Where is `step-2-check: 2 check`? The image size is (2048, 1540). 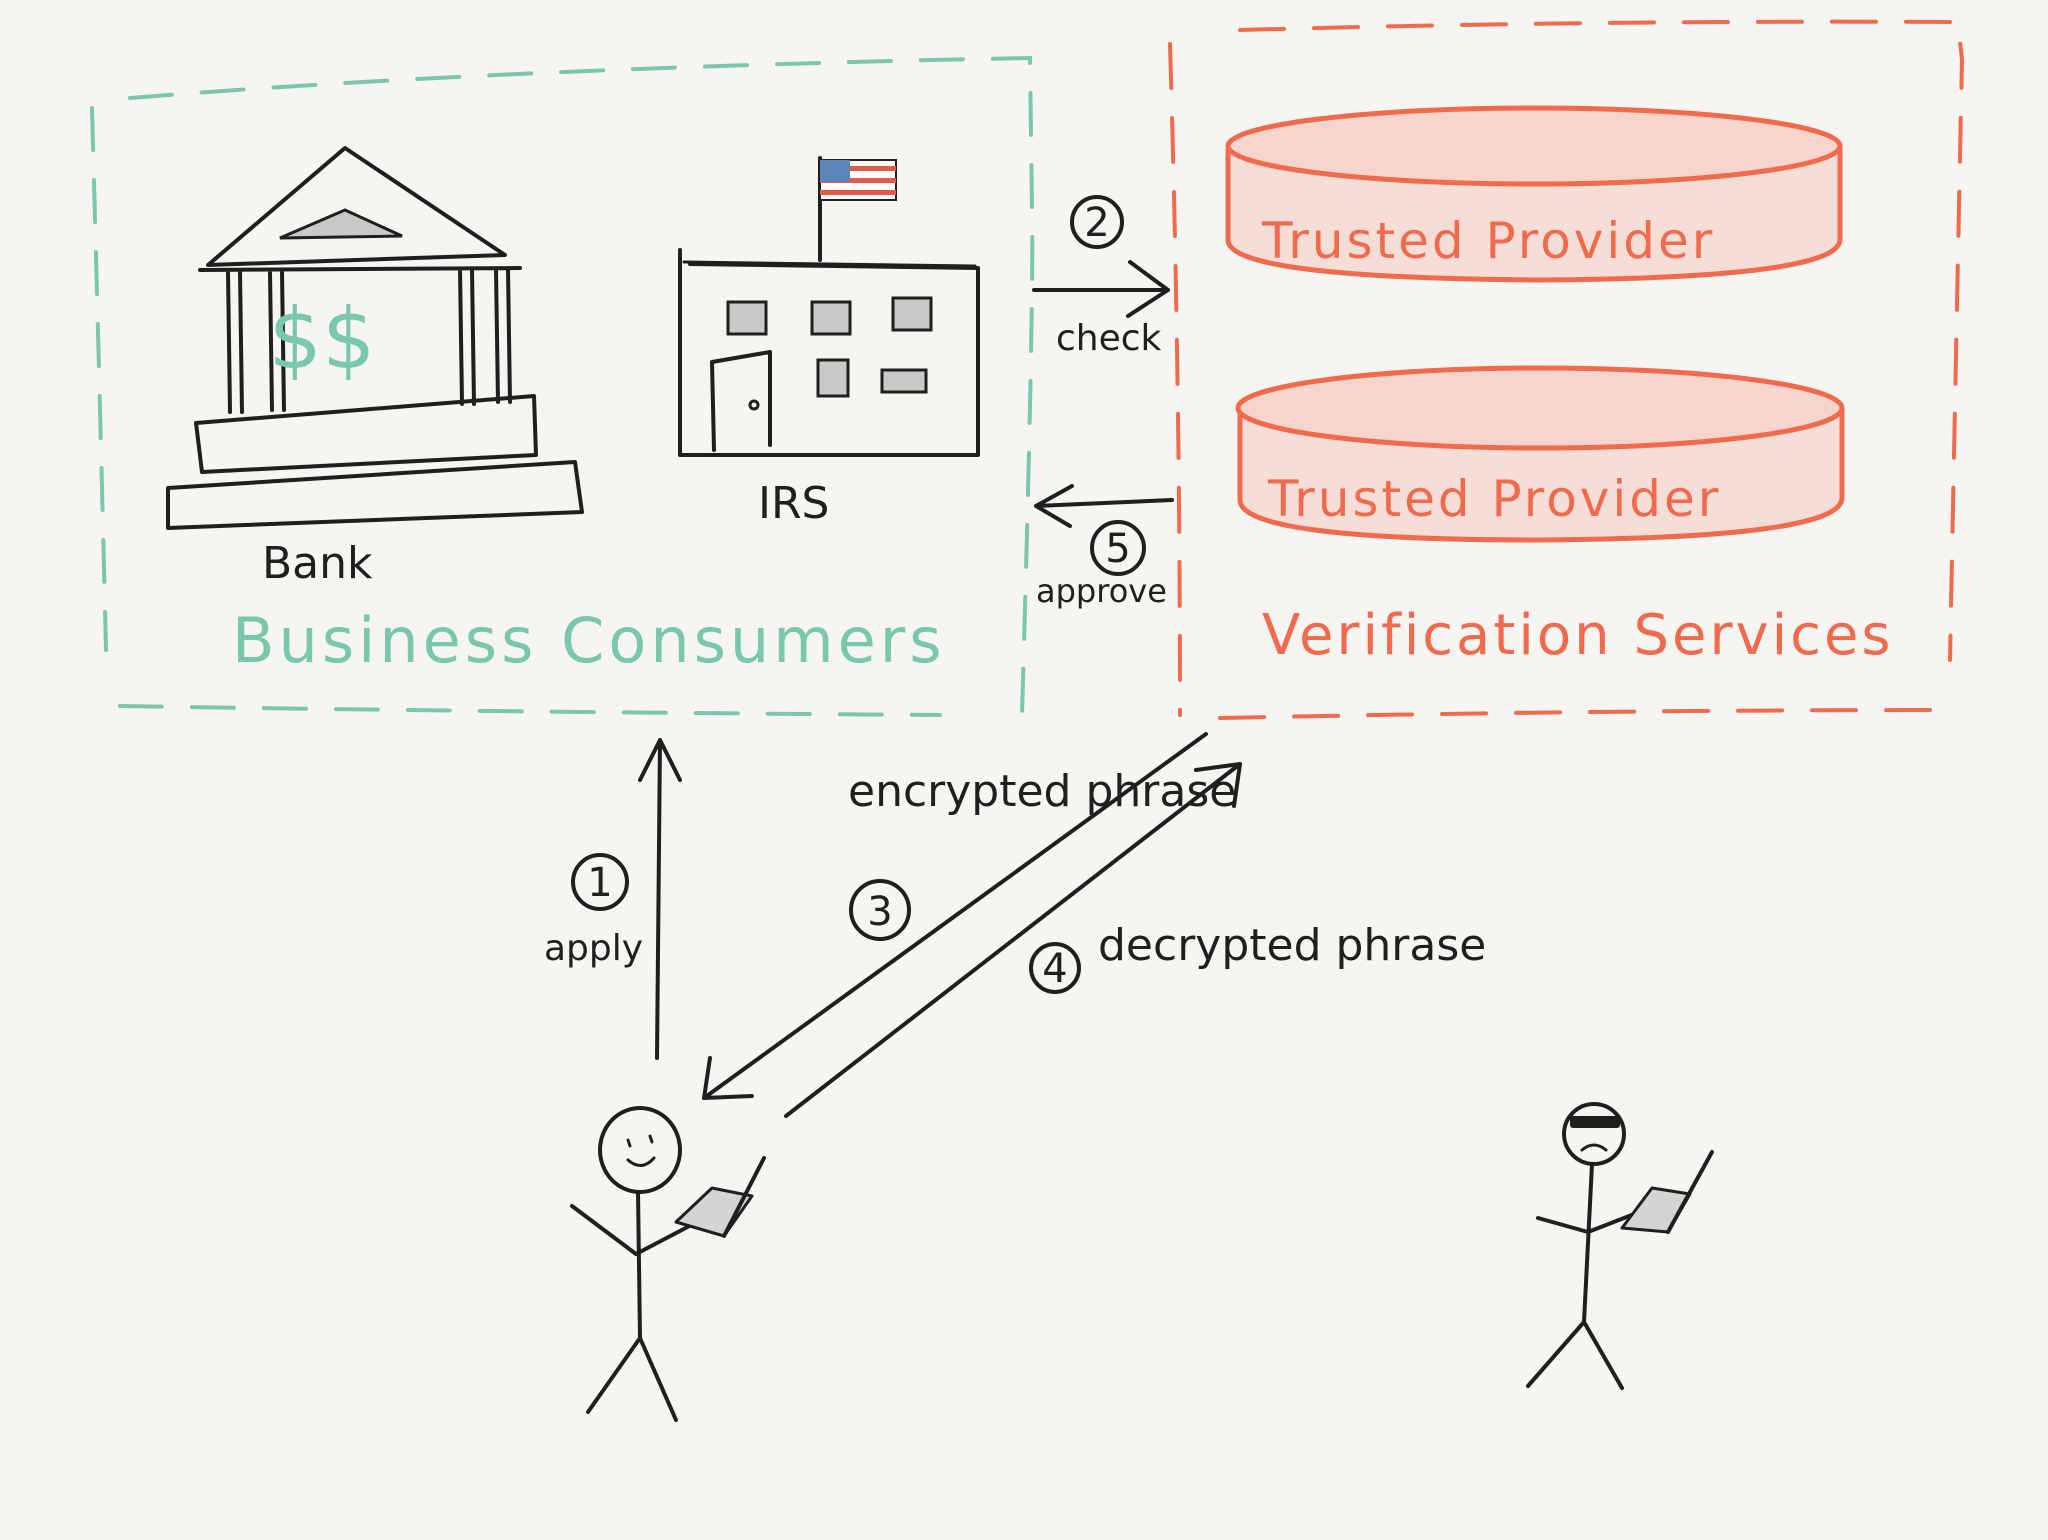 step-2-check: 2 check is located at coordinates (1101, 277).